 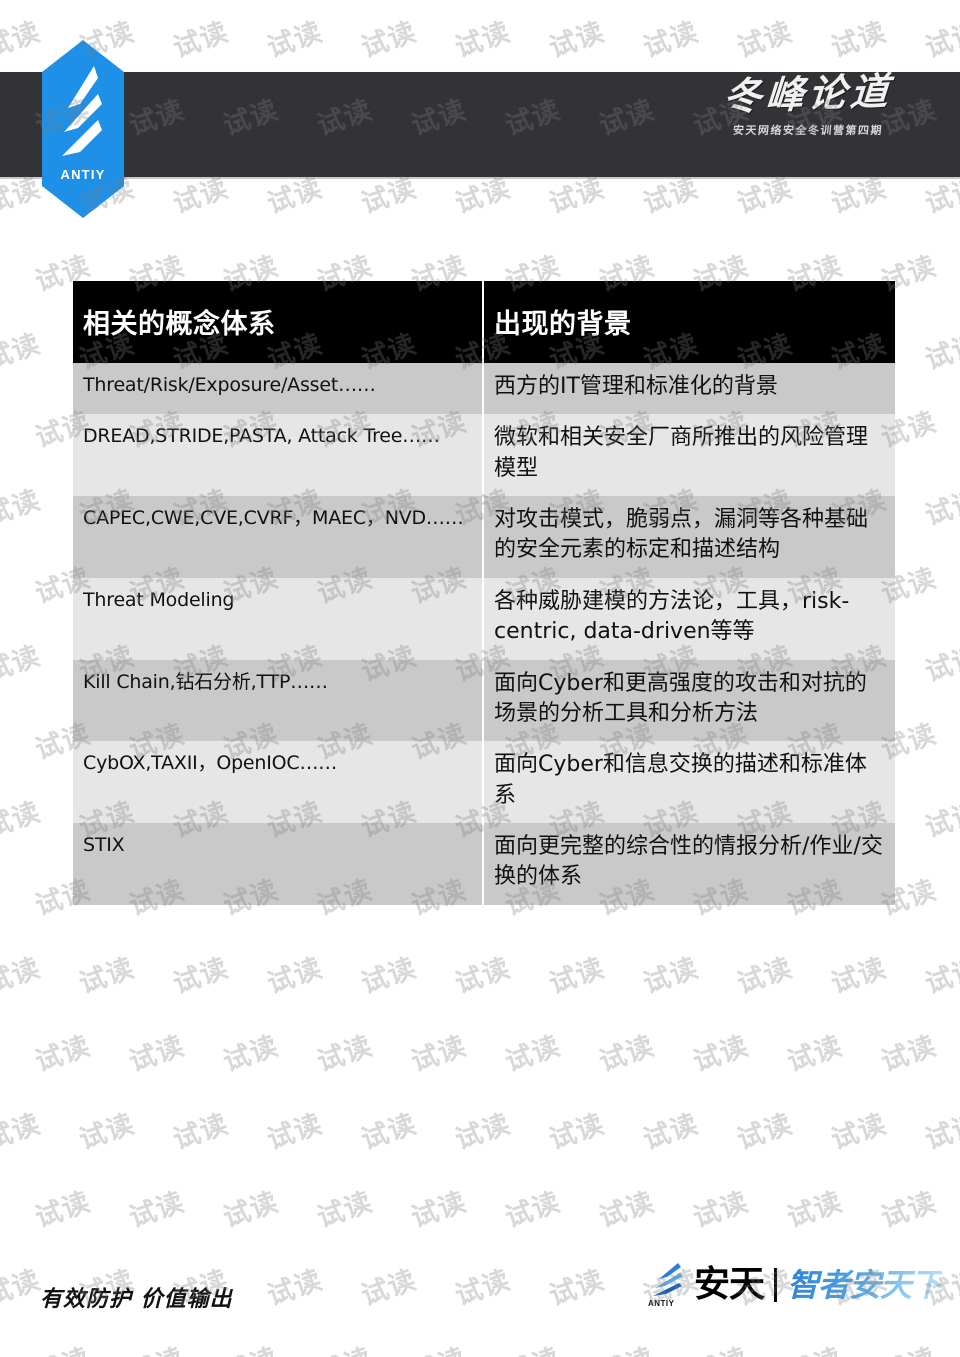 What do you see at coordinates (808, 130) in the screenshot?
I see `calligraphy-subtitle: 安天网络安全冬训营第四期` at bounding box center [808, 130].